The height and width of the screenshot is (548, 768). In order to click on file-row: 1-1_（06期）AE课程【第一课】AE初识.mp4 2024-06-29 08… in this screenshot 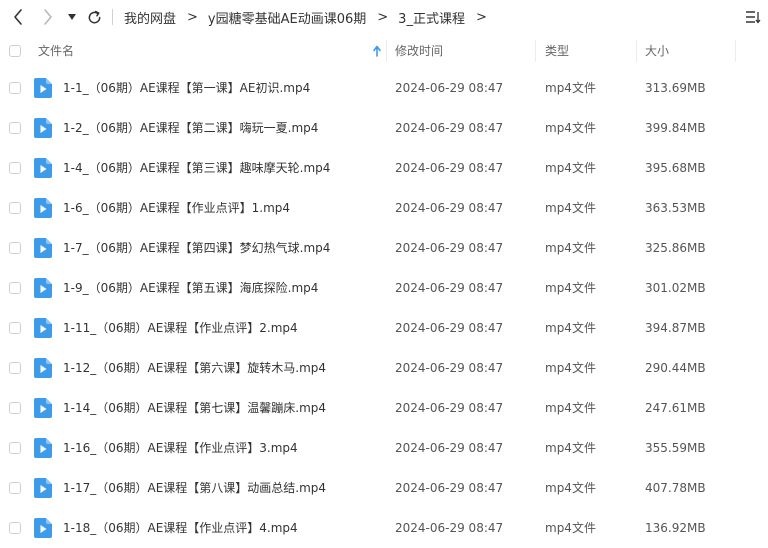, I will do `click(384, 88)`.